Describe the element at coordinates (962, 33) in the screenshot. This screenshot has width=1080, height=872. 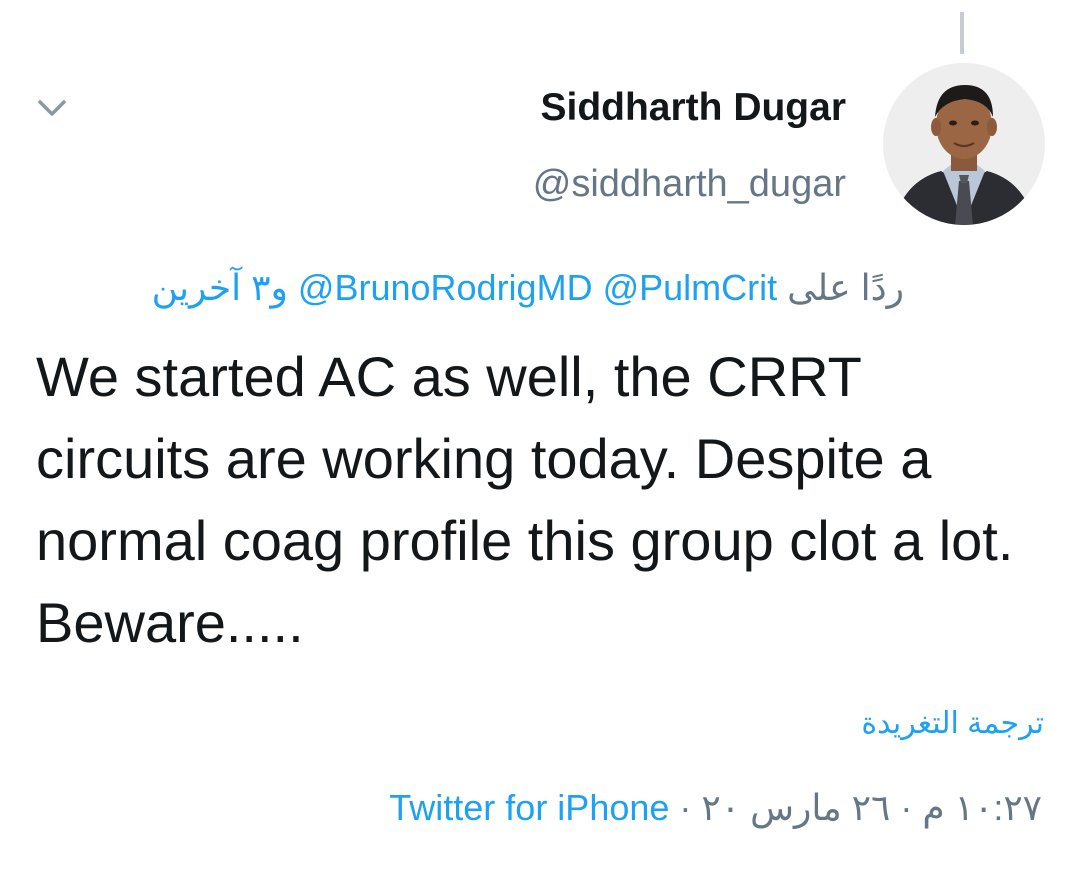
I see `thread-connector-line` at that location.